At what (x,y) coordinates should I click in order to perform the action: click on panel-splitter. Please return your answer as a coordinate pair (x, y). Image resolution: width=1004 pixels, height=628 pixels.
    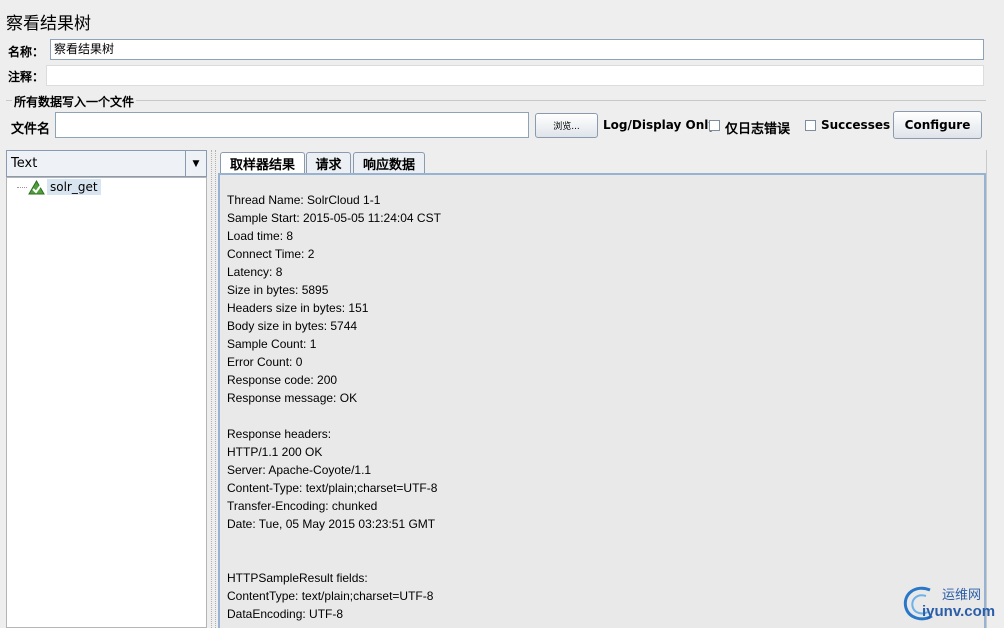
    Looking at the image, I should click on (213, 389).